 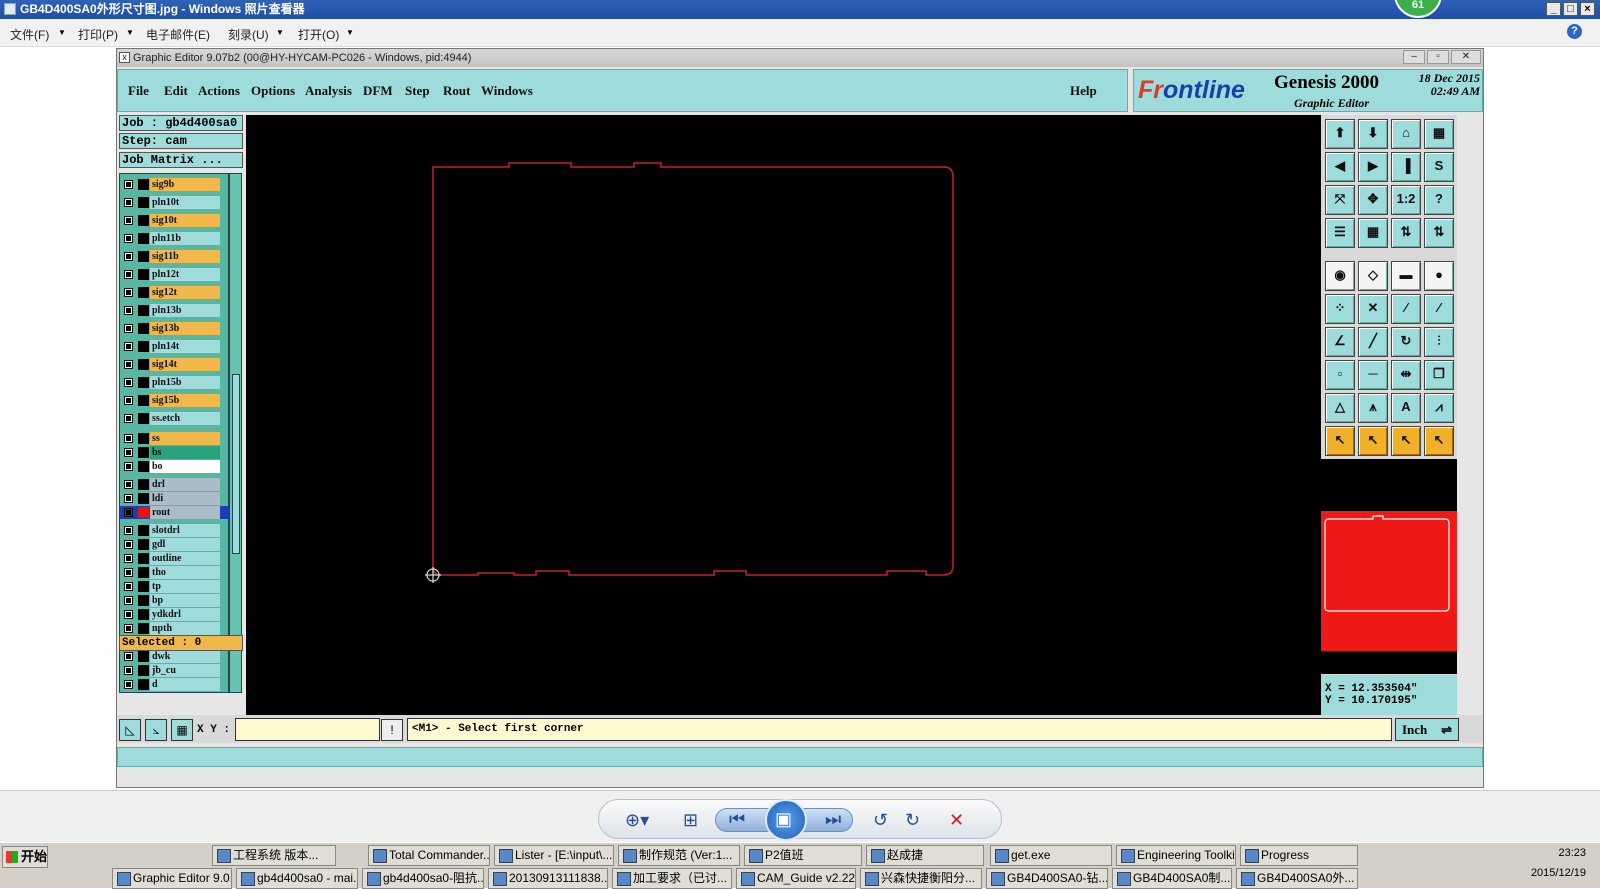 I want to click on layer-row: tho, so click(x=175, y=572).